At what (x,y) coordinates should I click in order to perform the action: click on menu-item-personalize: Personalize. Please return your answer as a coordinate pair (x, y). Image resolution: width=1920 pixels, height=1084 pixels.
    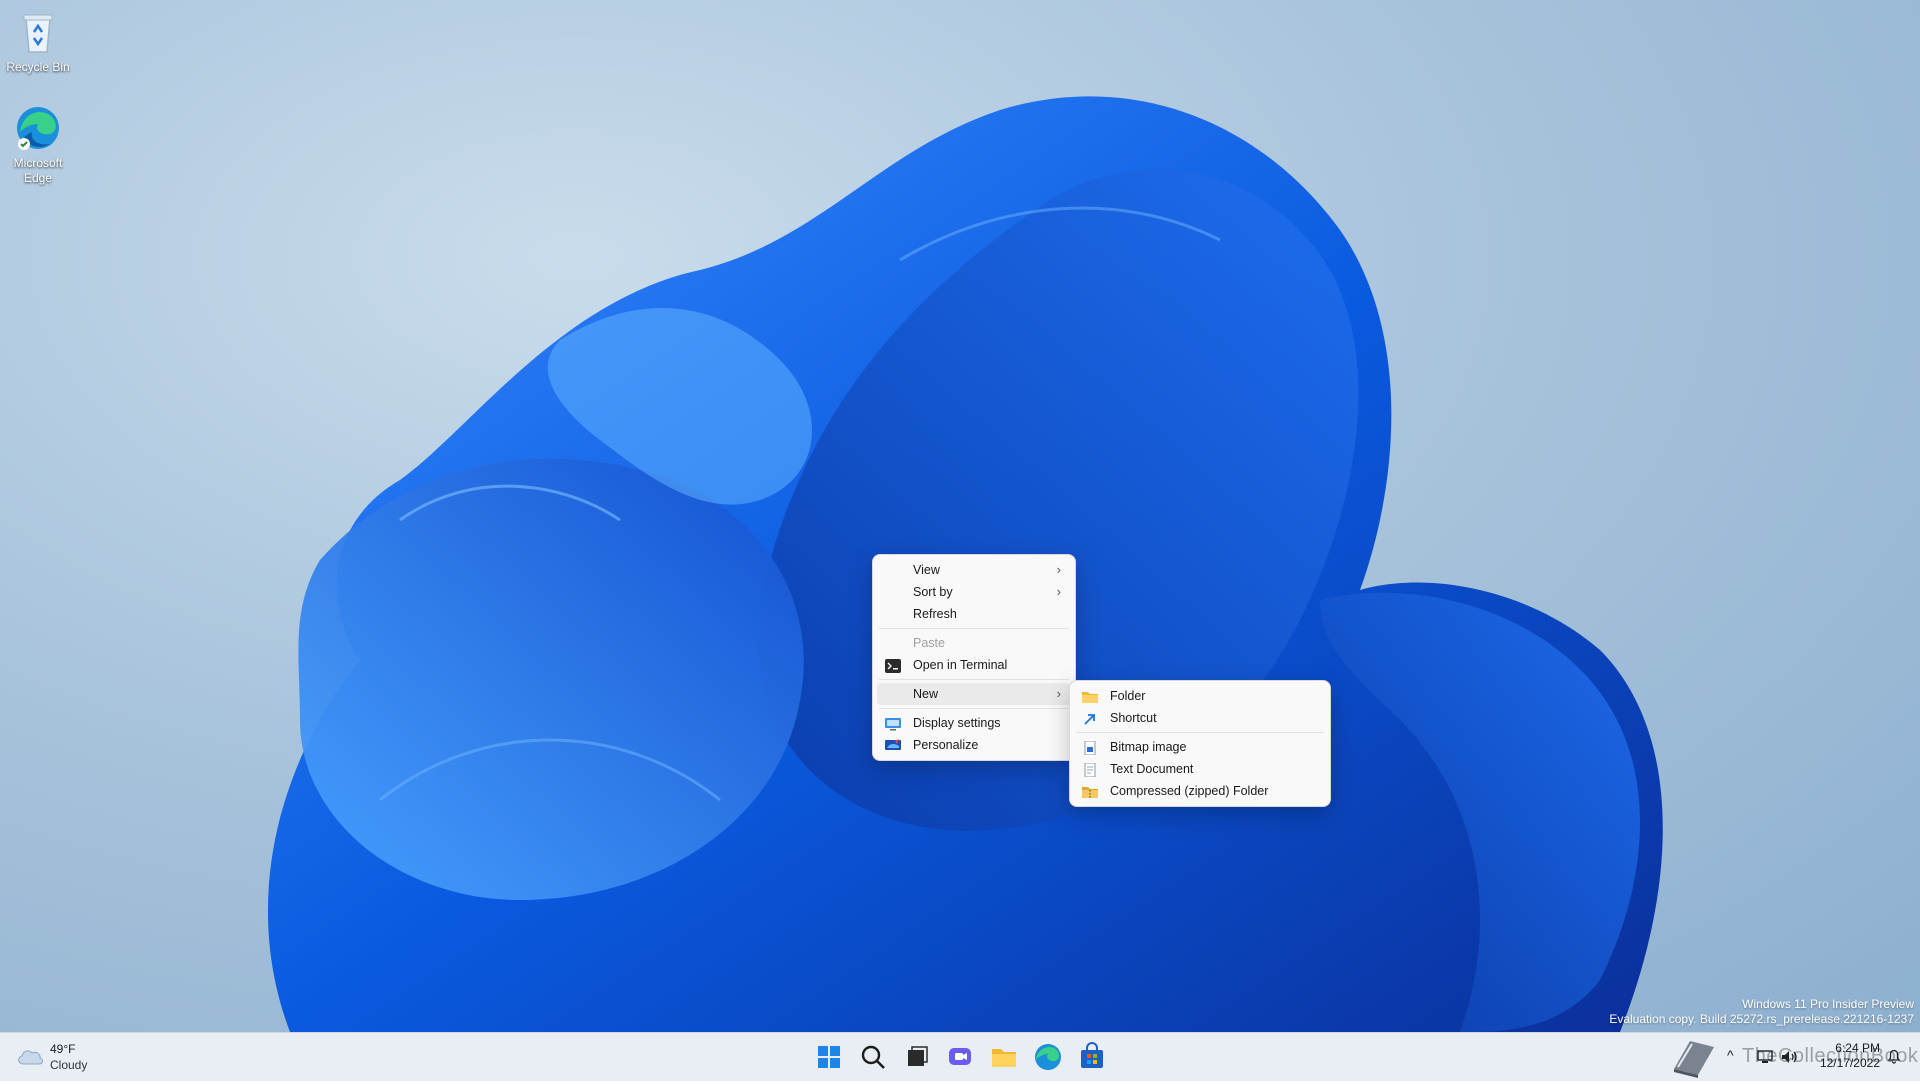
    Looking at the image, I should click on (974, 745).